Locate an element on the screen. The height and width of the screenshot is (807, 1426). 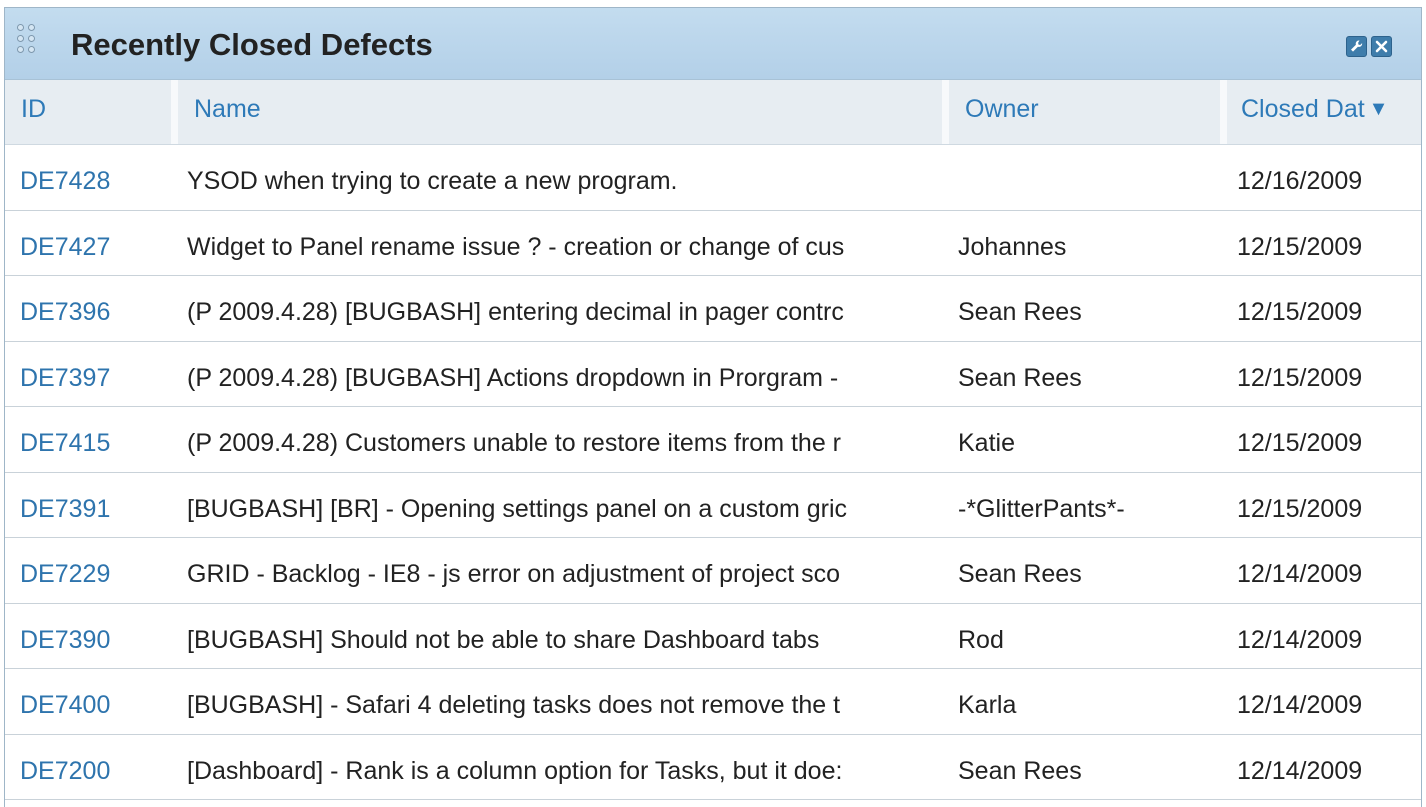
defect-owner is located at coordinates (1093, 177).